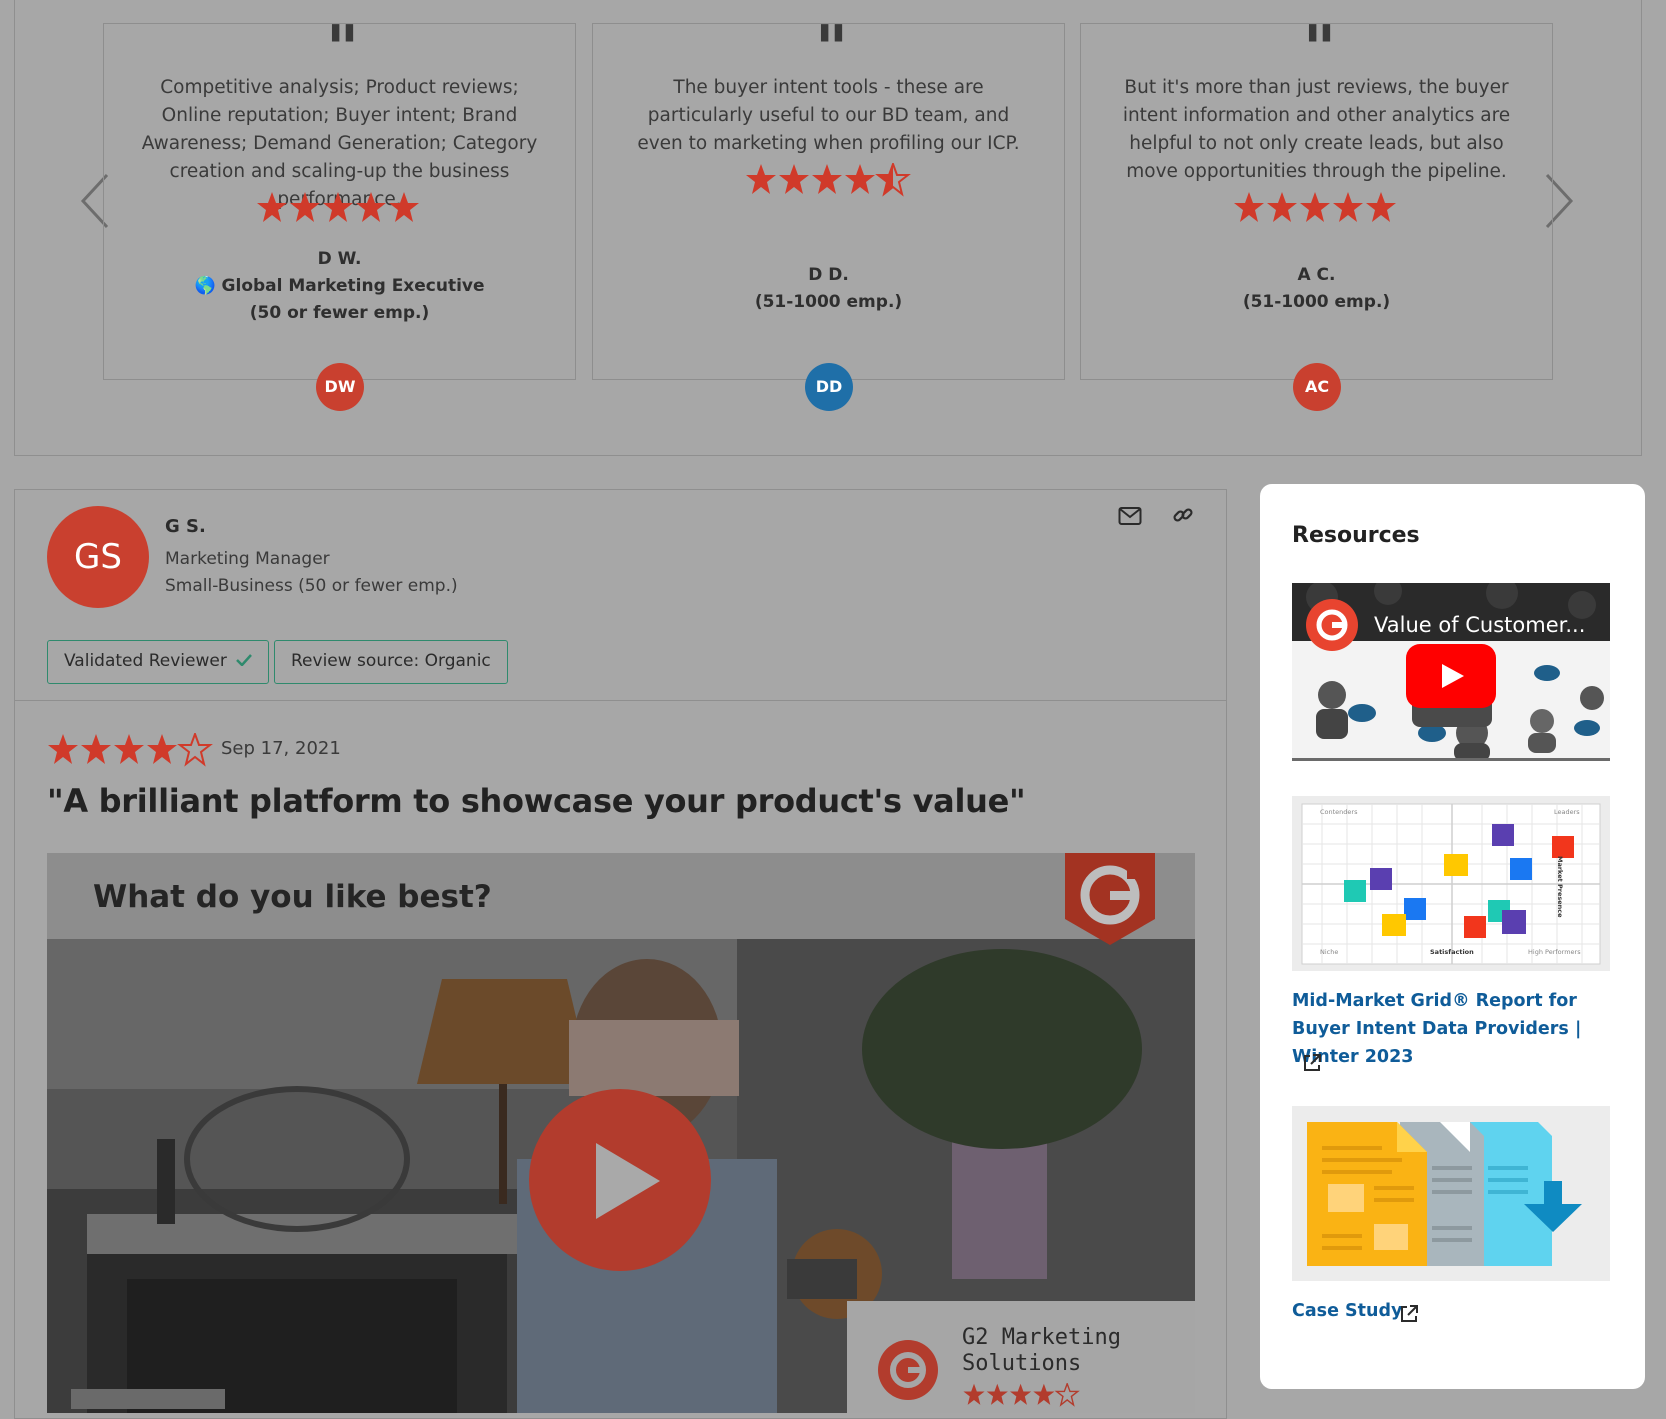  Describe the element at coordinates (129, 749) in the screenshot. I see `review-stars-icon` at that location.